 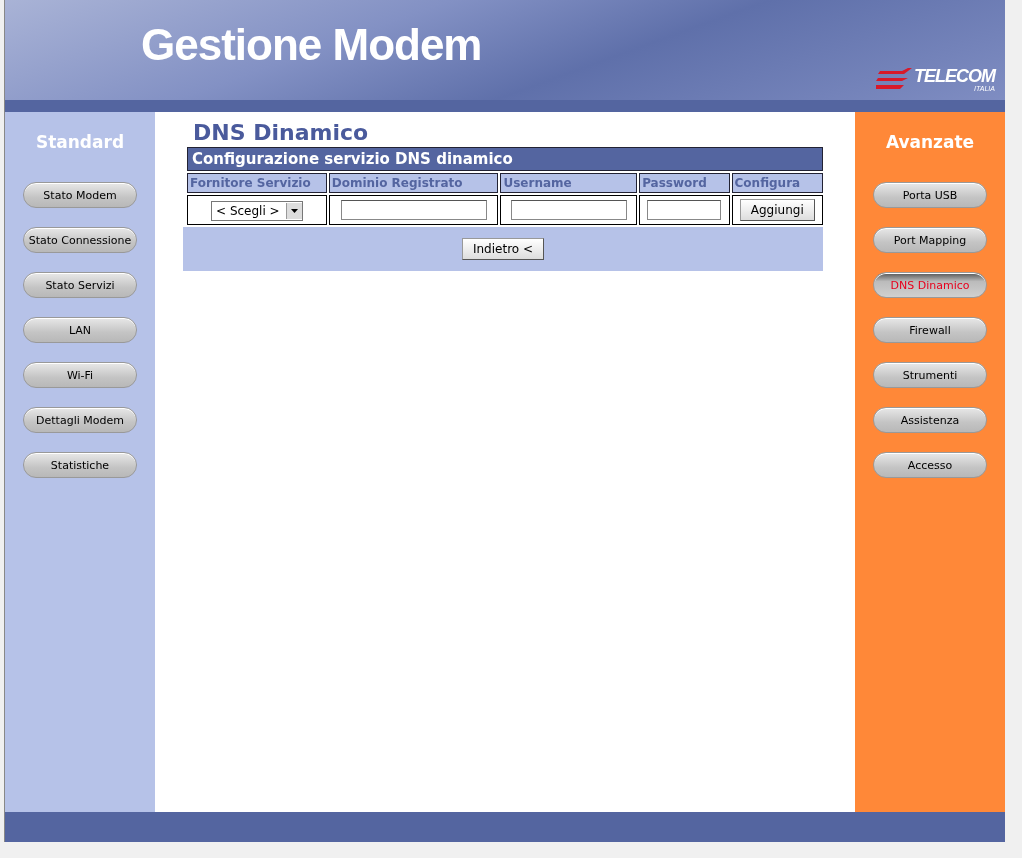 What do you see at coordinates (80, 240) in the screenshot?
I see `nav-button: Stato Connessione` at bounding box center [80, 240].